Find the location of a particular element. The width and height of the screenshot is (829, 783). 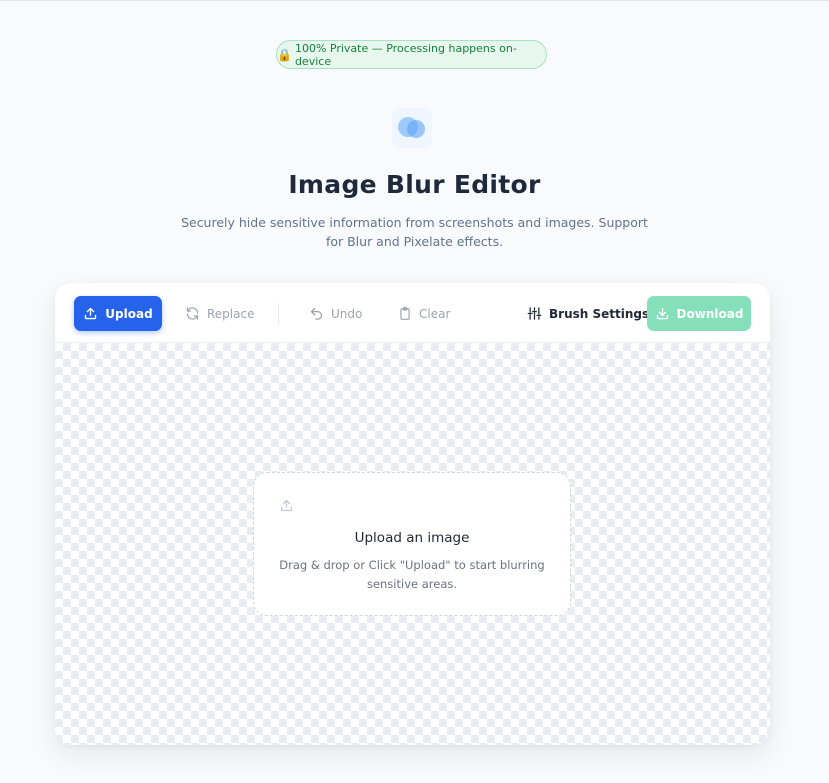

download-button-label: Download is located at coordinates (710, 313).